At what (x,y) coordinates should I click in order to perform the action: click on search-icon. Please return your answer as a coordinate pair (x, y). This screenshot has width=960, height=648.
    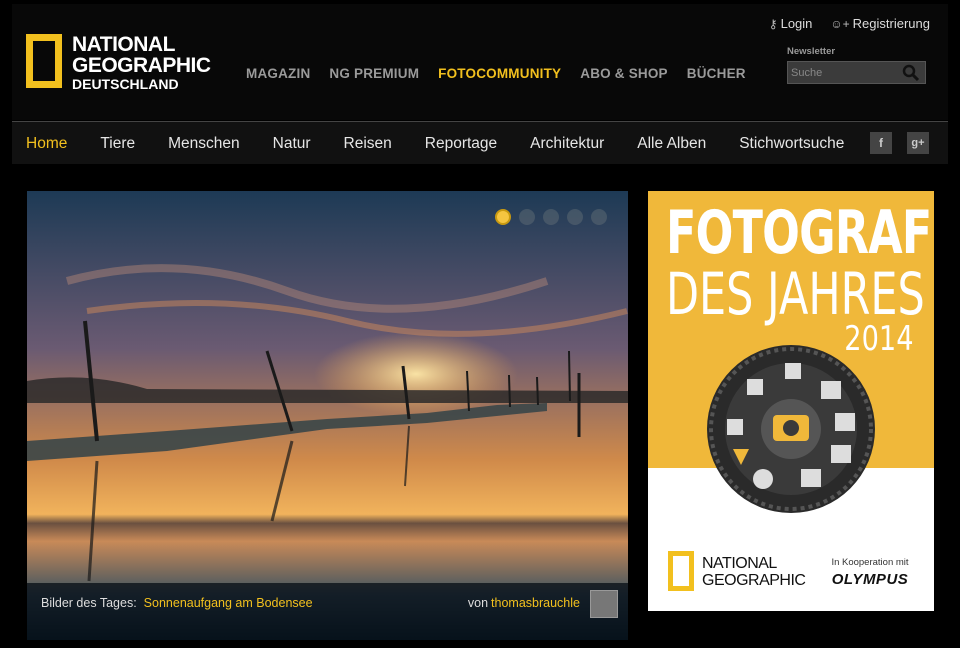
    Looking at the image, I should click on (911, 73).